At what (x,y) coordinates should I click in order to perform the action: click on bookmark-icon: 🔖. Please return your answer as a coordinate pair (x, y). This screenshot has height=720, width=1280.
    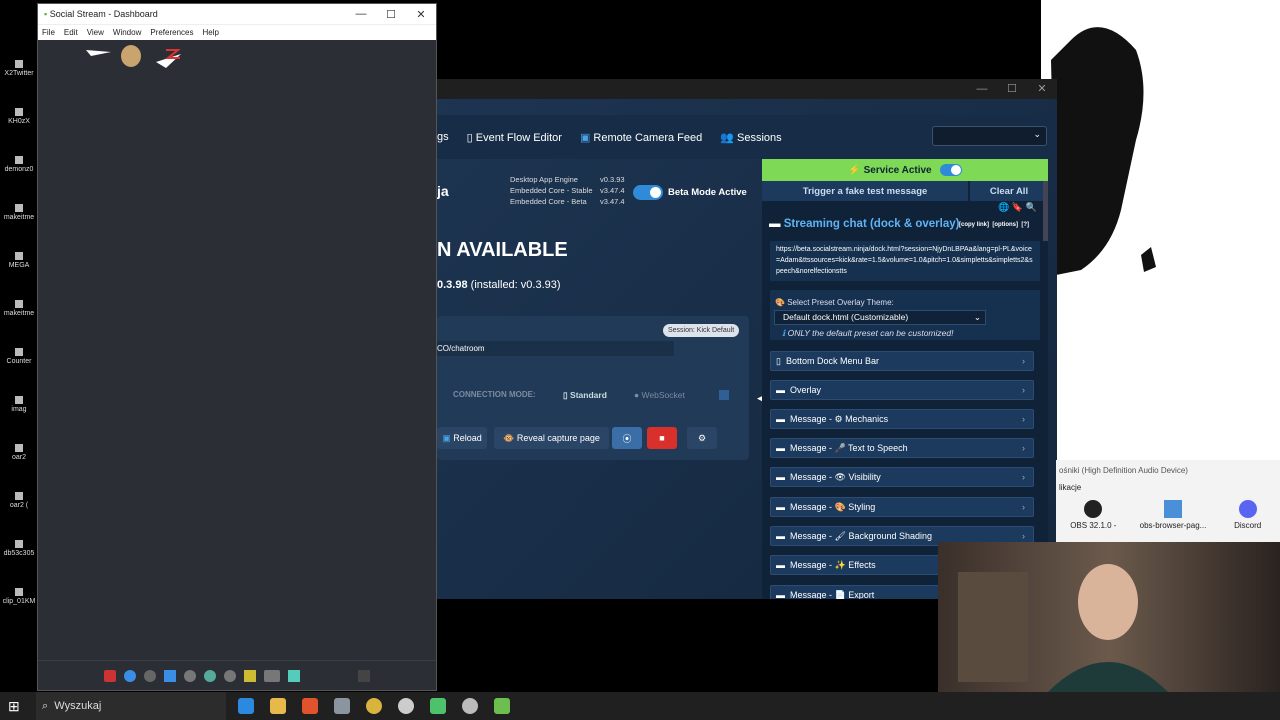
    Looking at the image, I should click on (1017, 207).